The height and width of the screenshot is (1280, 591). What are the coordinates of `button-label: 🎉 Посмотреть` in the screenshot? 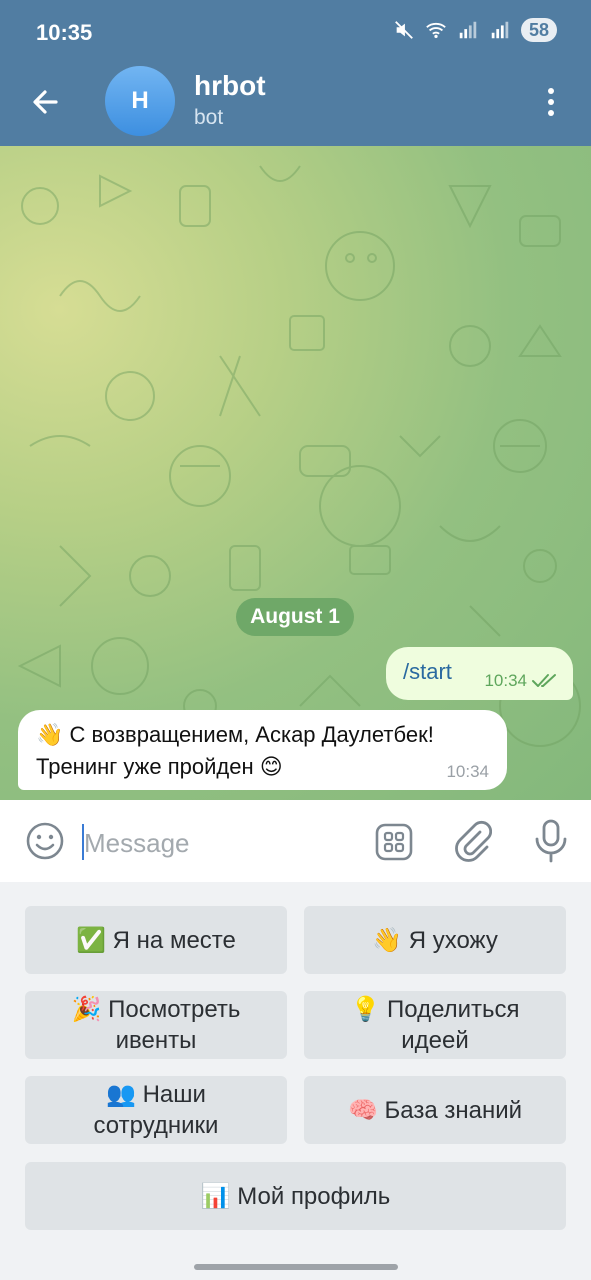 It's located at (156, 1009).